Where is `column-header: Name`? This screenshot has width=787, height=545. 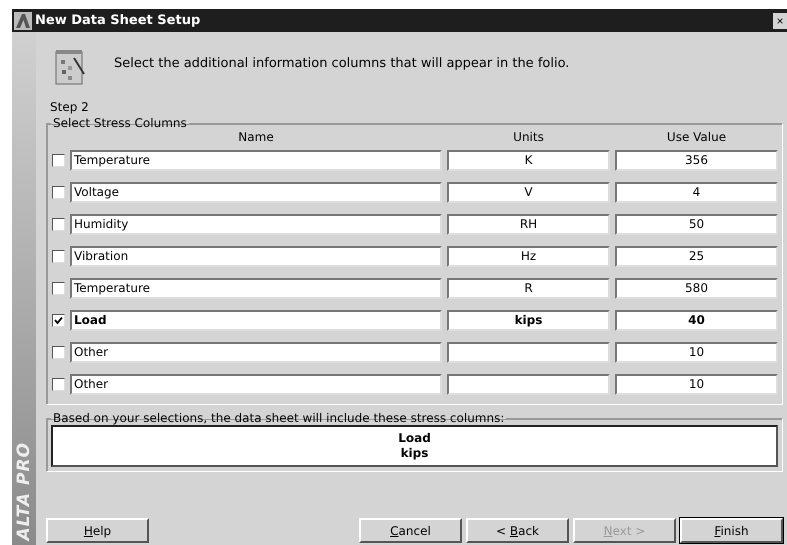
column-header: Name is located at coordinates (256, 137).